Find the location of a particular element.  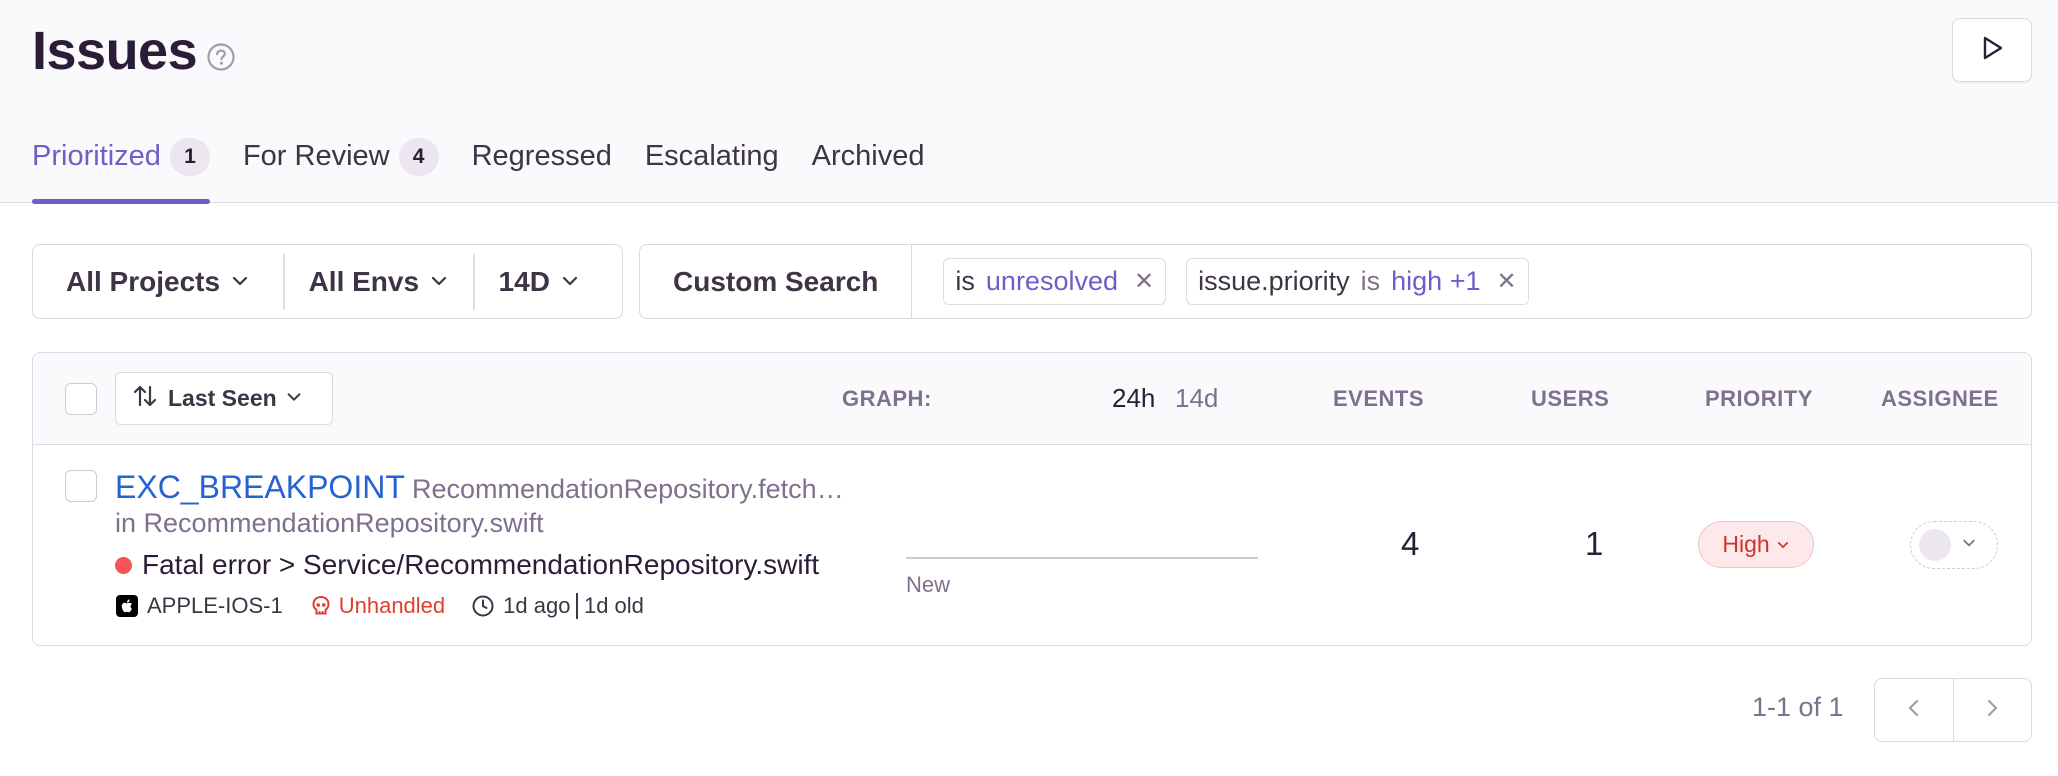

assignee-selector is located at coordinates (1954, 545).